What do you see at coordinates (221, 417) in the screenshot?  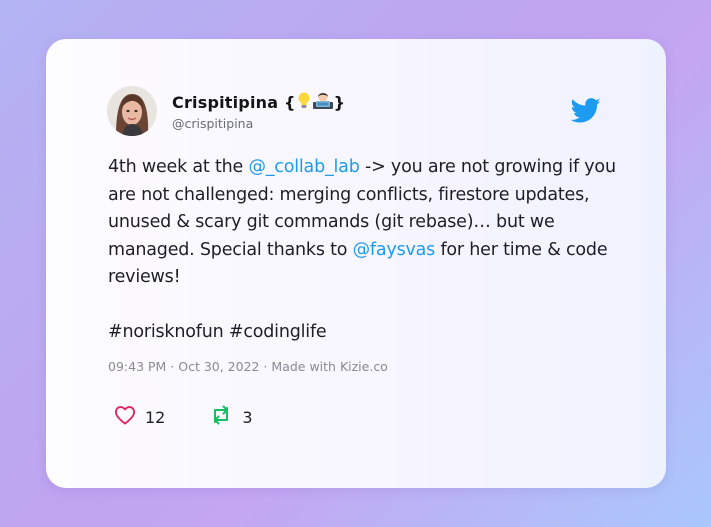 I see `retweet-icon` at bounding box center [221, 417].